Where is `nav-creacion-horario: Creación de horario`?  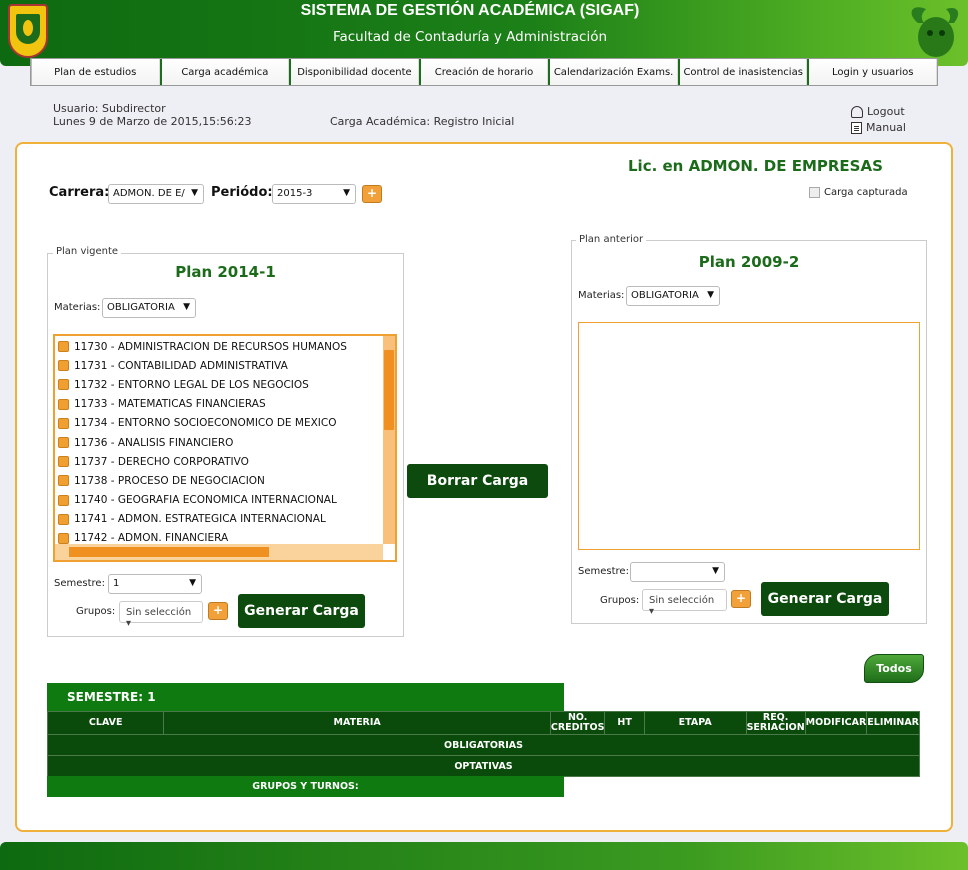
nav-creacion-horario: Creación de horario is located at coordinates (483, 72).